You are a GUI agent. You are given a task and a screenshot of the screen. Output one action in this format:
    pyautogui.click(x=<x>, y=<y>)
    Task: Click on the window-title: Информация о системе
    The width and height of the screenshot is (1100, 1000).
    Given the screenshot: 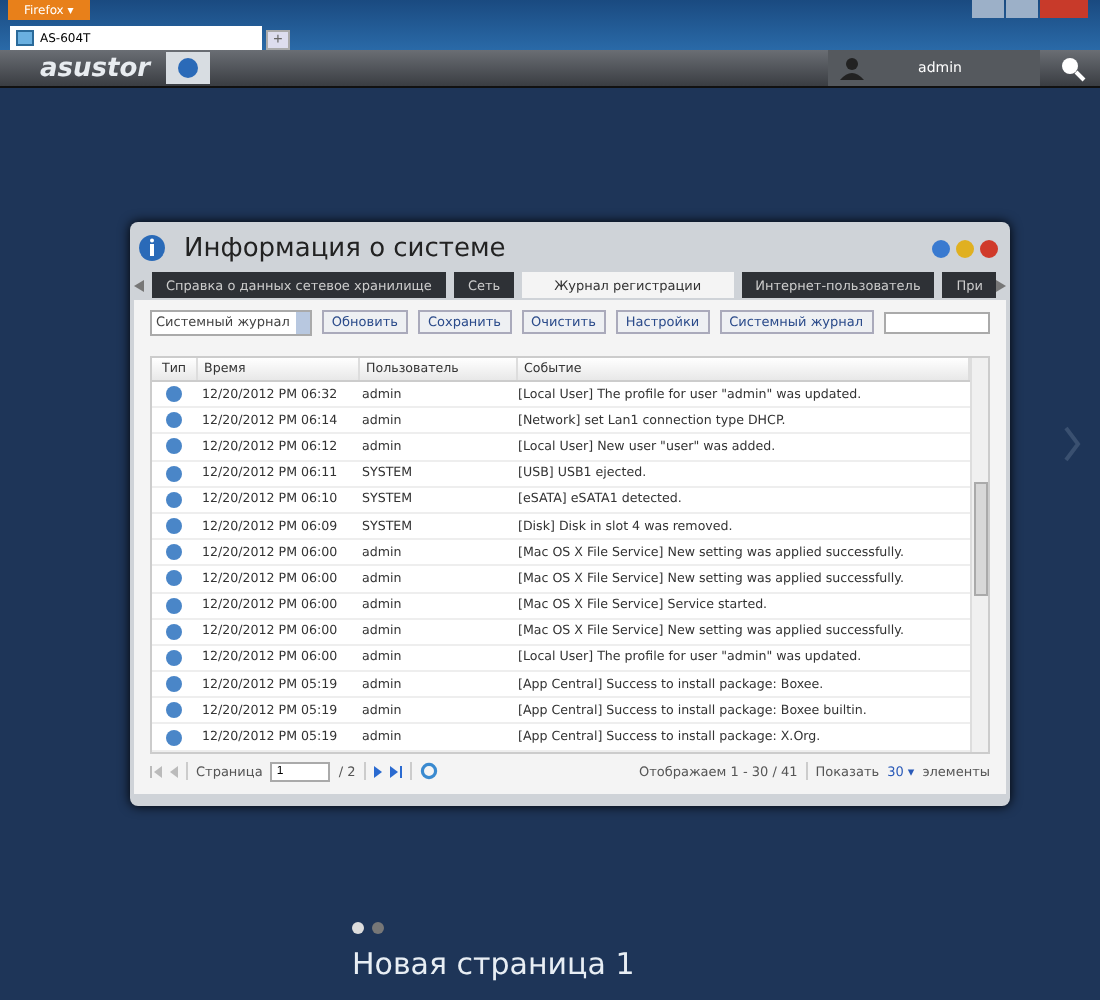 What is the action you would take?
    pyautogui.click(x=345, y=248)
    